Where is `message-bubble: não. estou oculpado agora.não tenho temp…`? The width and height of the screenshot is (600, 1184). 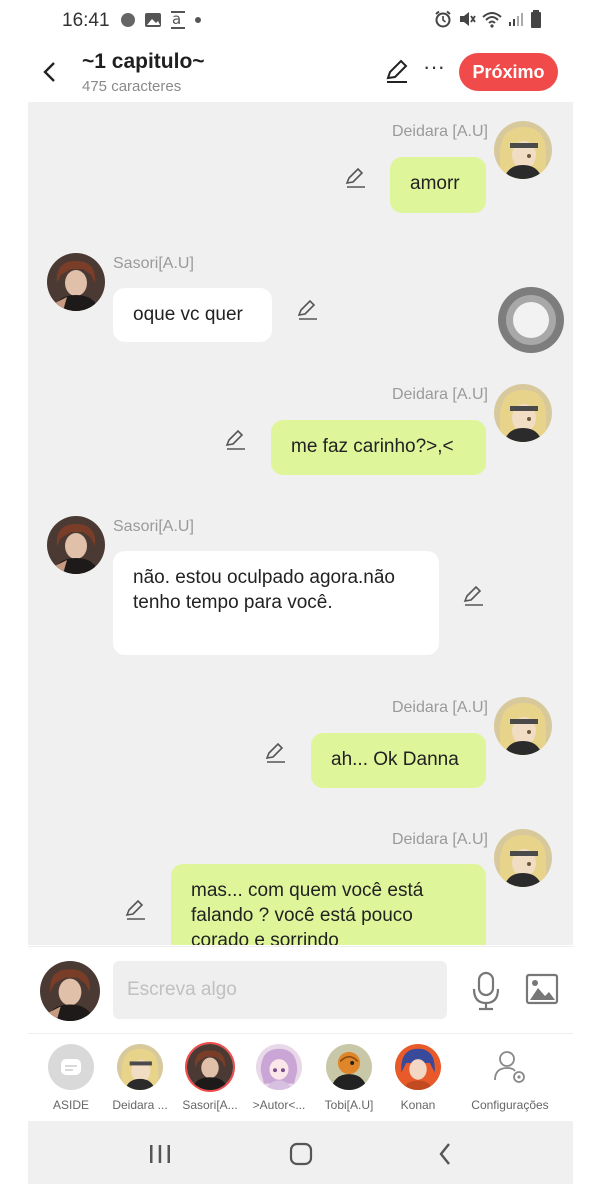
message-bubble: não. estou oculpado agora.não tenho temp… is located at coordinates (276, 603).